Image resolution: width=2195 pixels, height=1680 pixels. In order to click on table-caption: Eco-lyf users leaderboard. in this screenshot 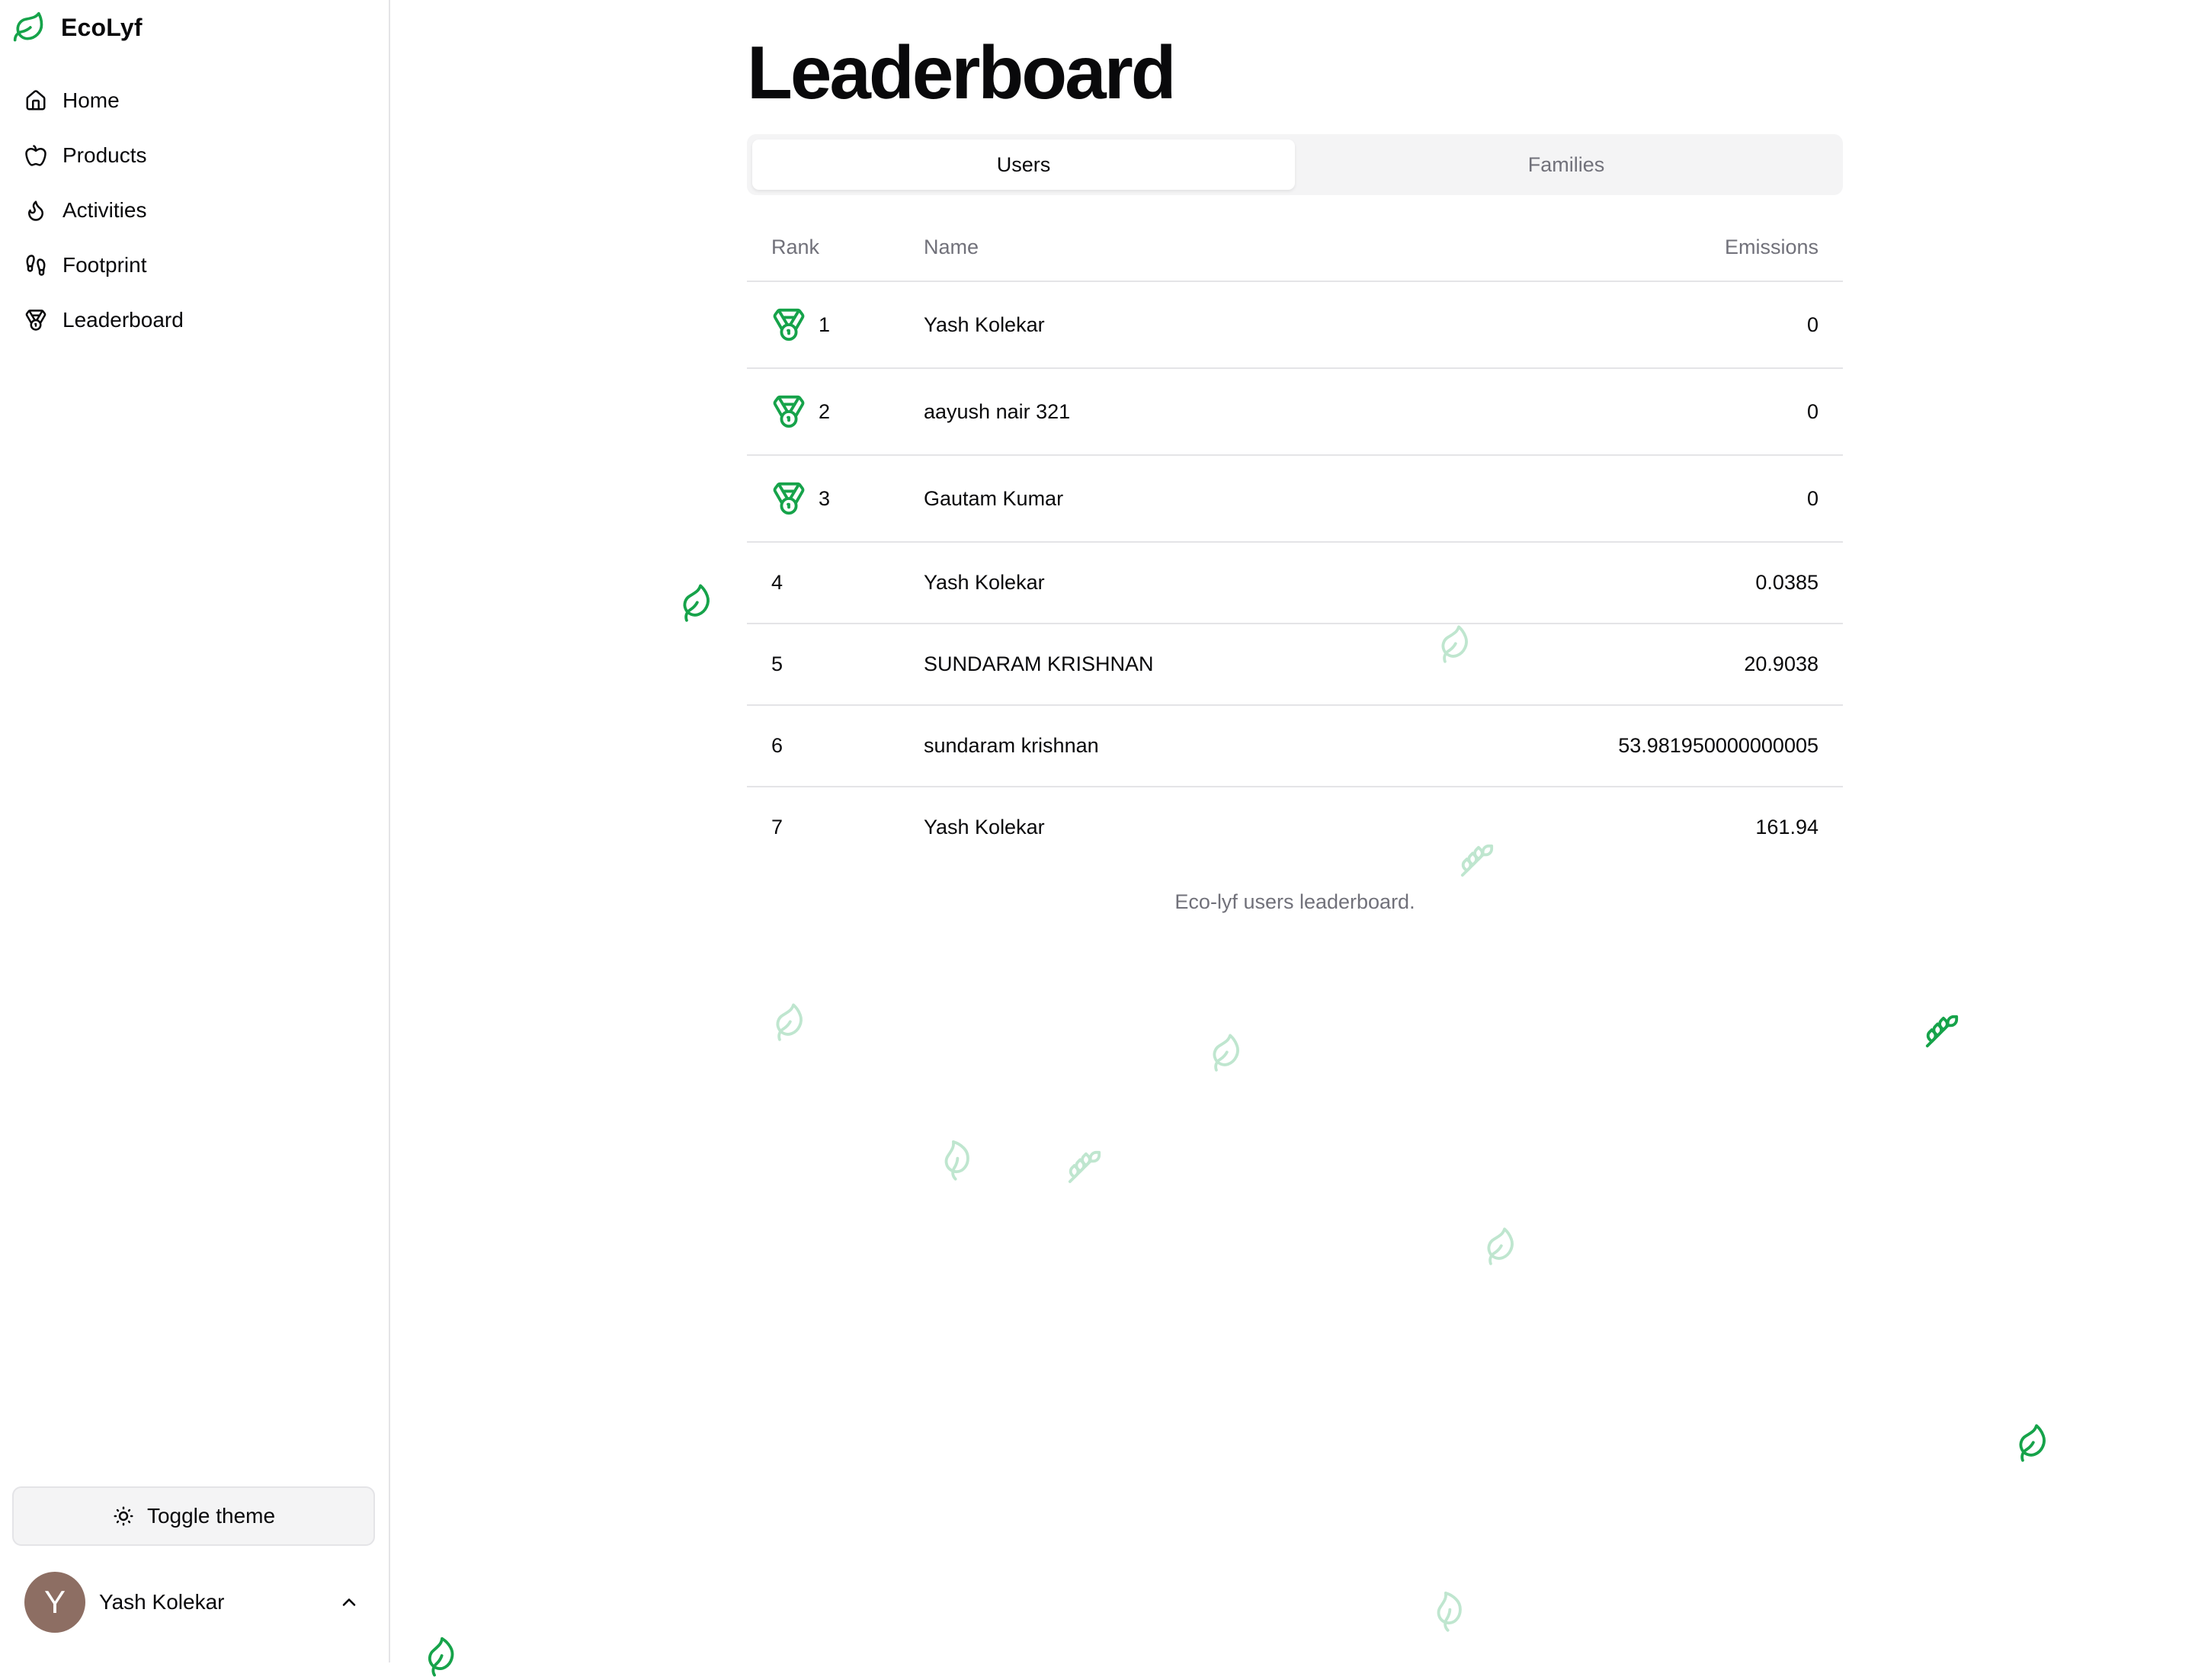, I will do `click(1294, 901)`.